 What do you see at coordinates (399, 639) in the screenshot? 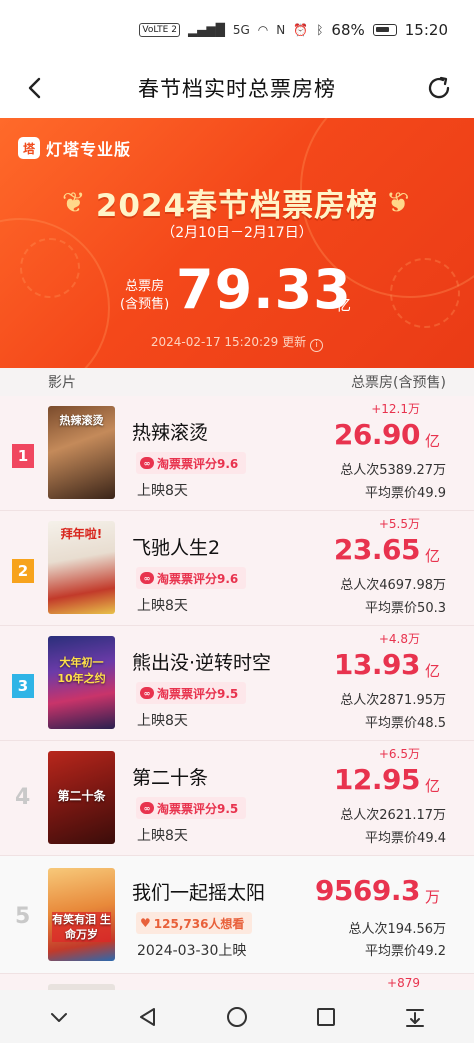
I see `gross-delta: +4.8万` at bounding box center [399, 639].